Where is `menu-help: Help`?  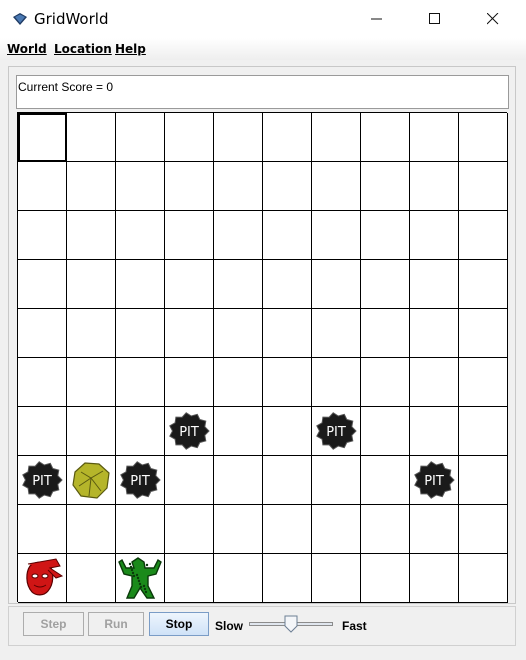 menu-help: Help is located at coordinates (130, 49).